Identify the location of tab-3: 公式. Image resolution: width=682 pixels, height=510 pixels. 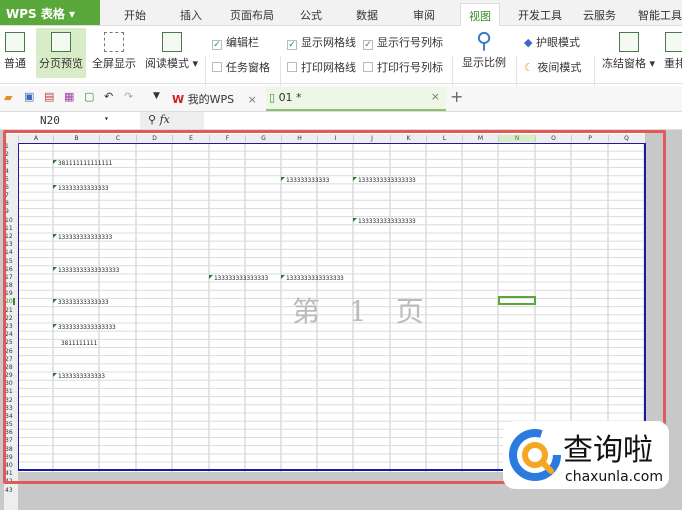
(311, 15).